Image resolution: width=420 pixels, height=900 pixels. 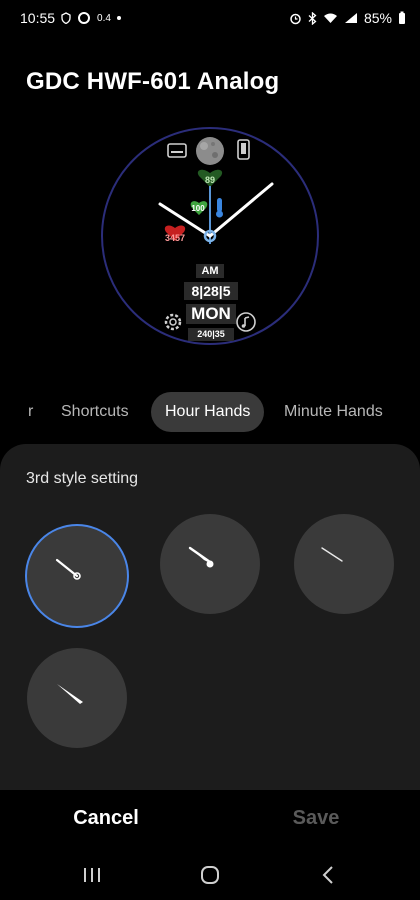 I want to click on back-button, so click(x=328, y=875).